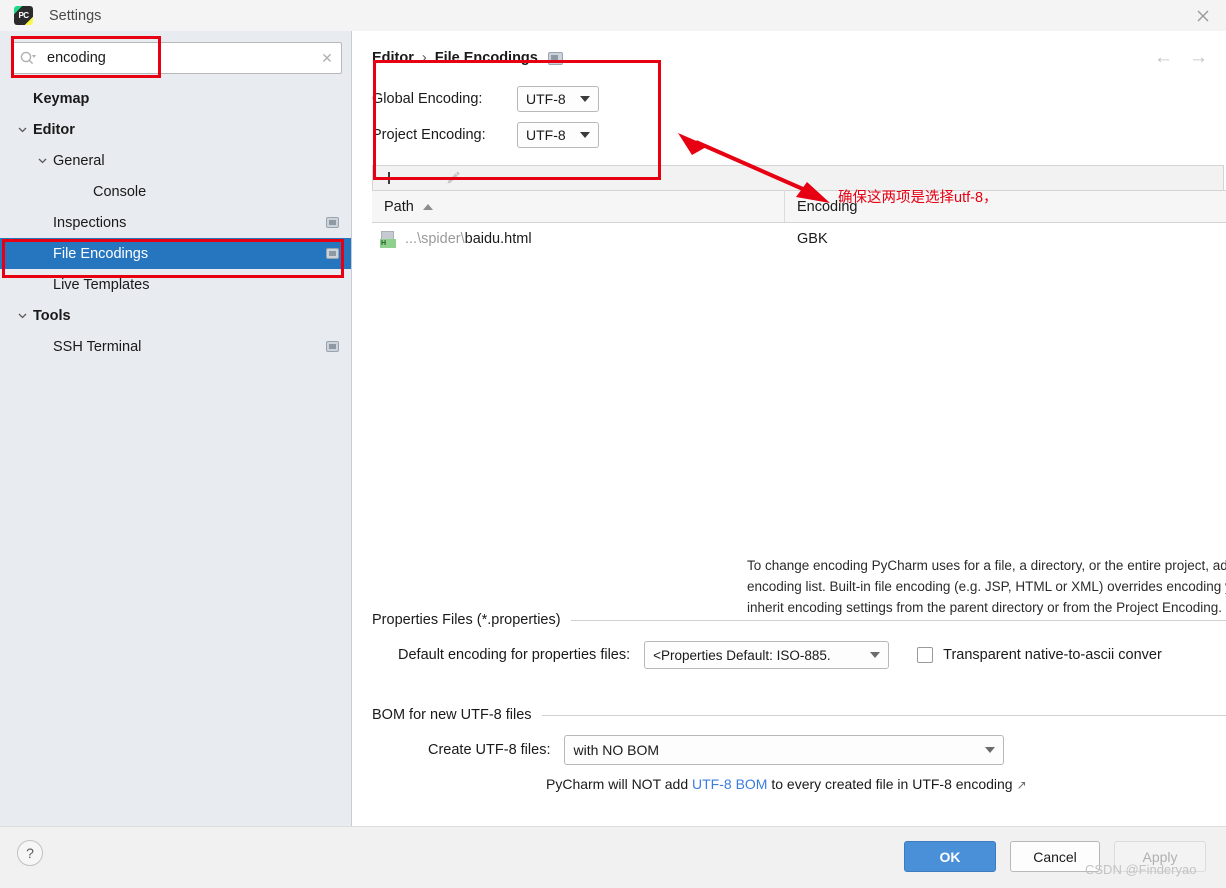 The image size is (1226, 888). Describe the element at coordinates (546, 99) in the screenshot. I see `global-encoding-value: UTF-8` at that location.